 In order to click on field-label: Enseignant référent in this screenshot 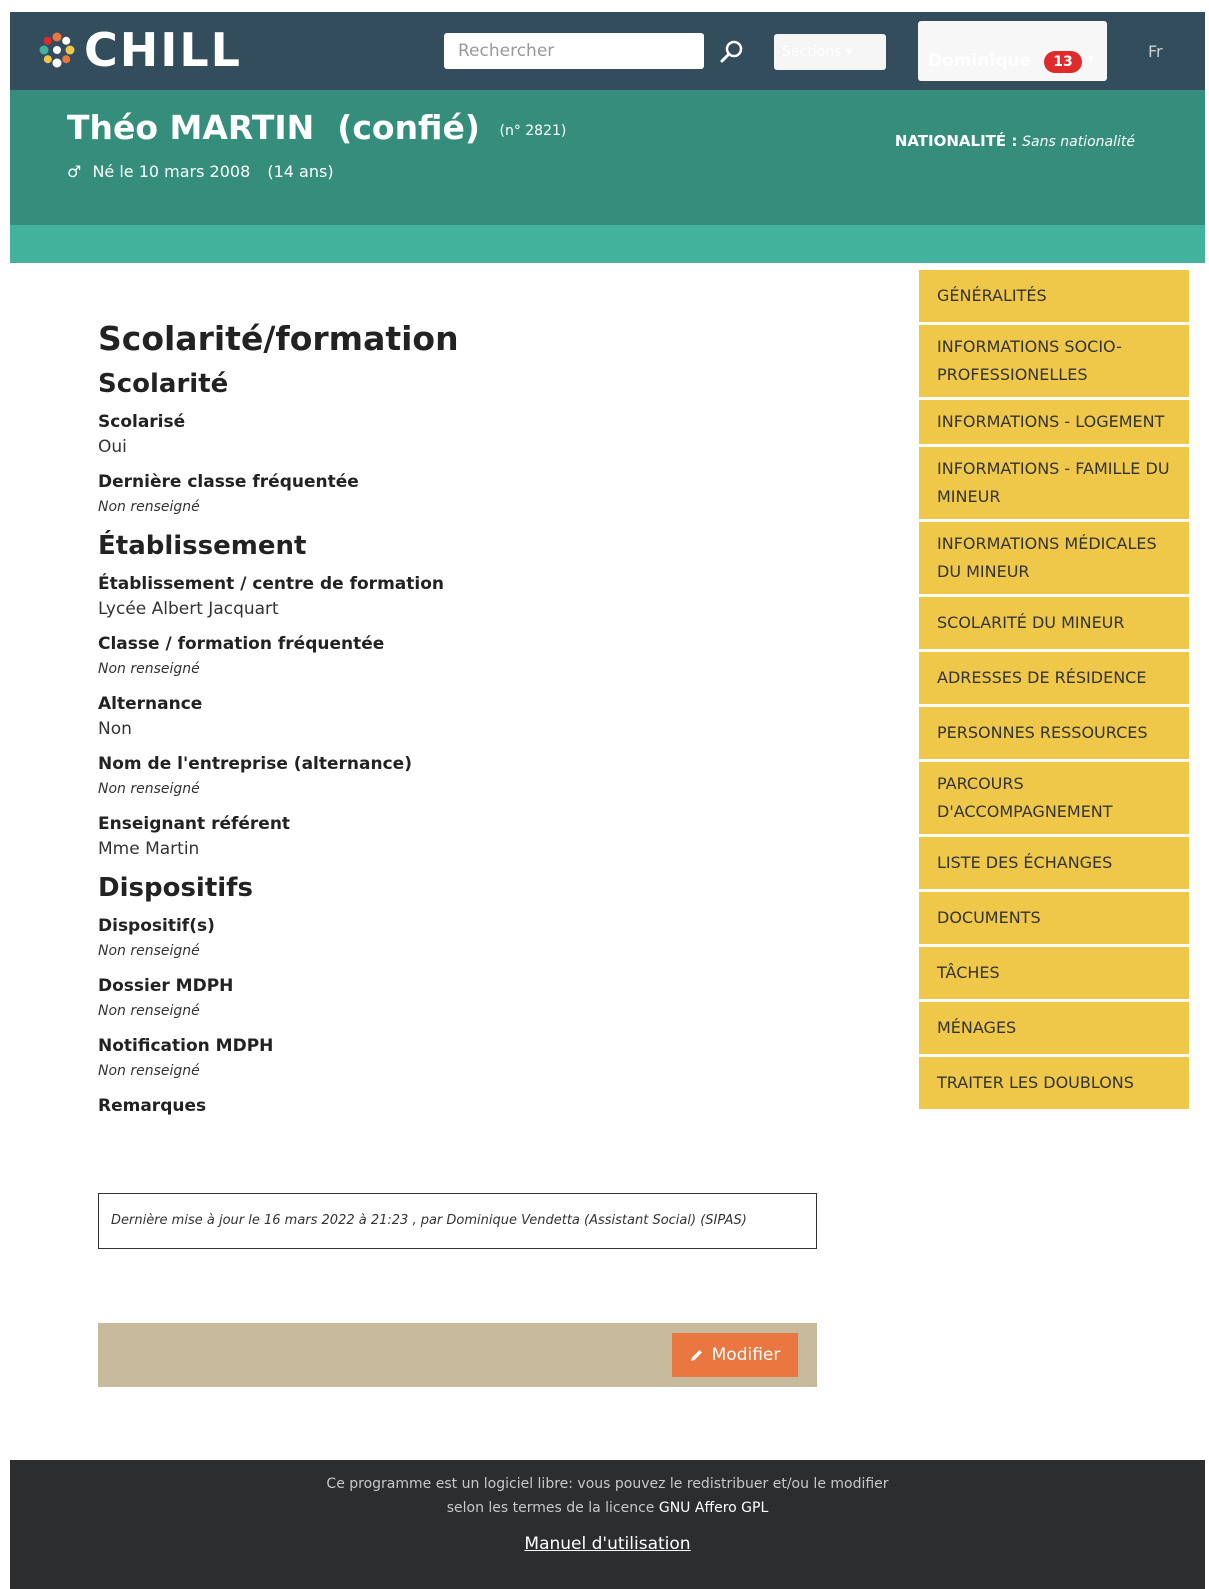, I will do `click(194, 824)`.